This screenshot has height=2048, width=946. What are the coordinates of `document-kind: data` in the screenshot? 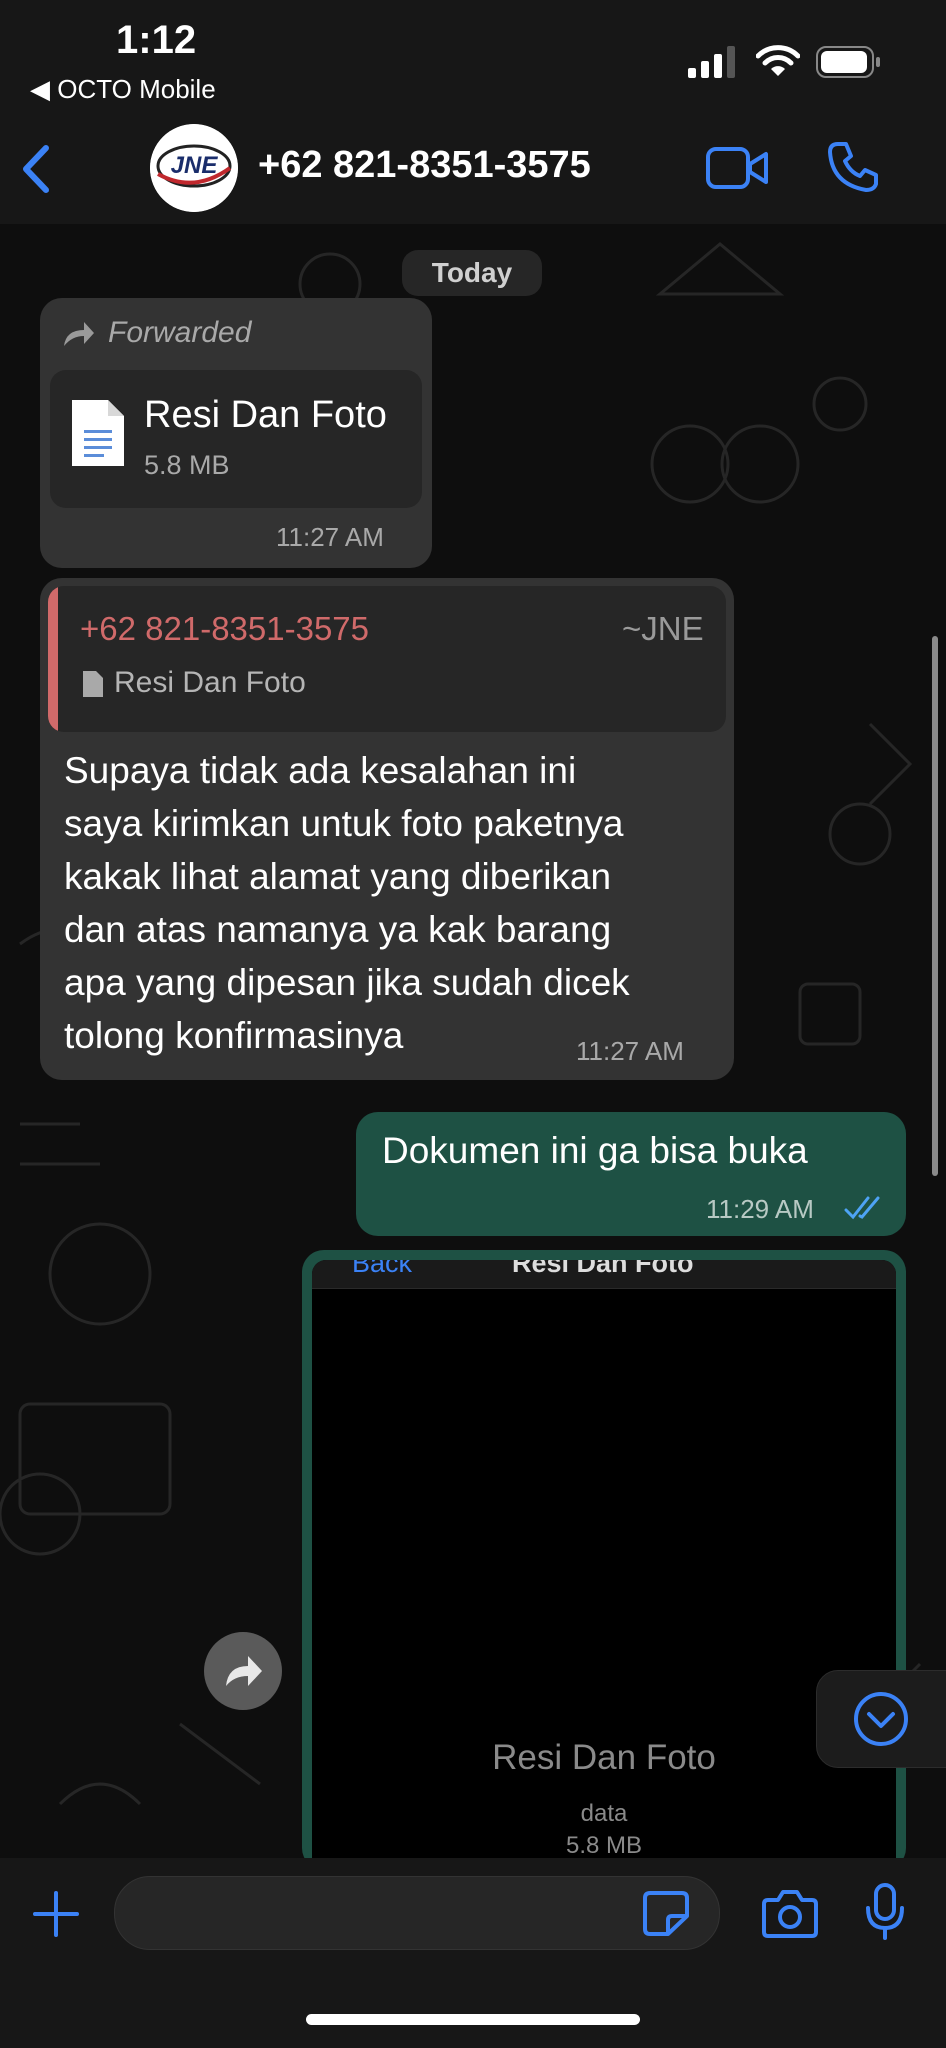 It's located at (604, 1813).